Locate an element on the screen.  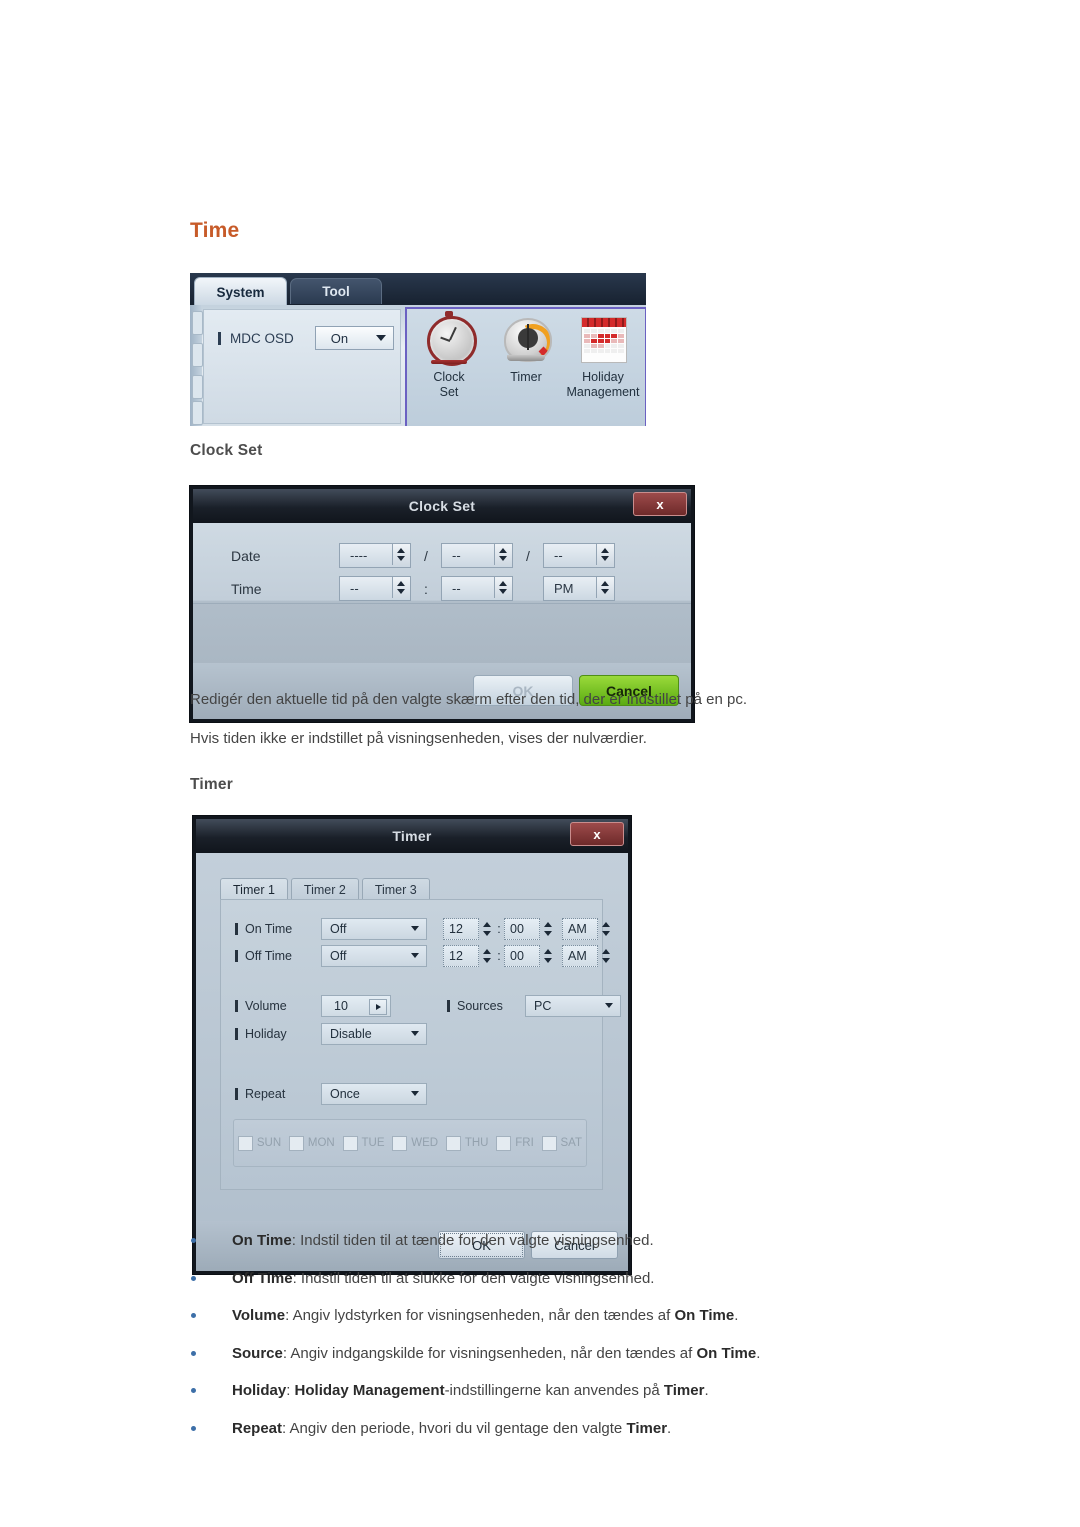
time-label: Time is located at coordinates (246, 588).